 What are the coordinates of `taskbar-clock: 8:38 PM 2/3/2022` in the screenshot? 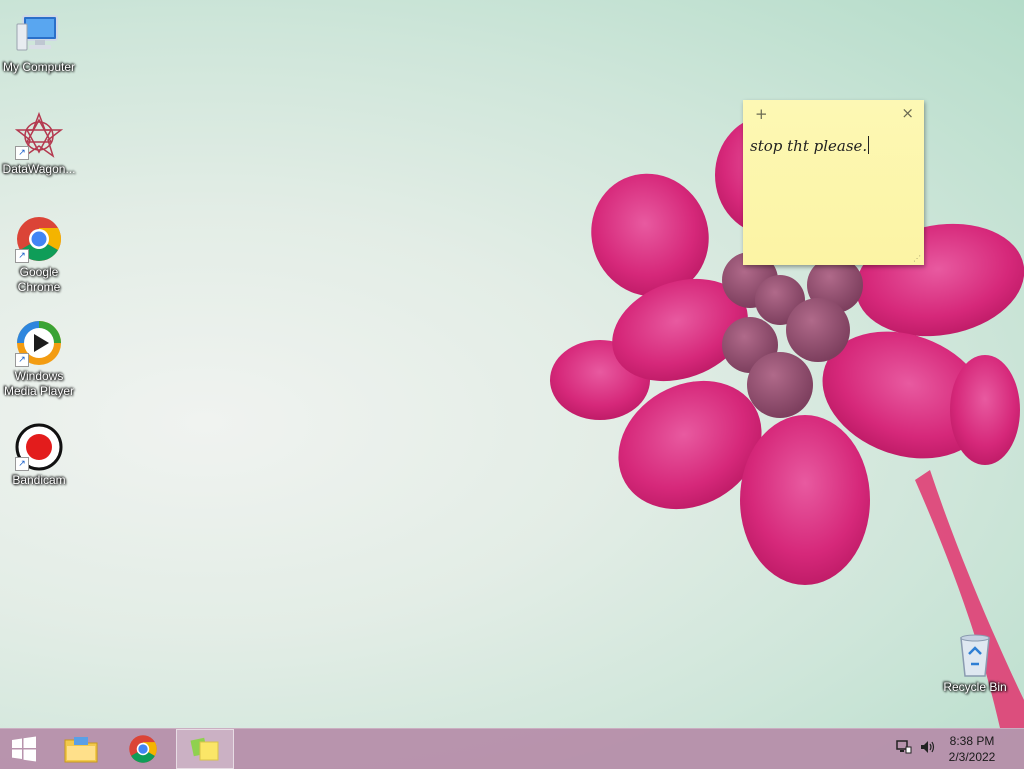 It's located at (972, 749).